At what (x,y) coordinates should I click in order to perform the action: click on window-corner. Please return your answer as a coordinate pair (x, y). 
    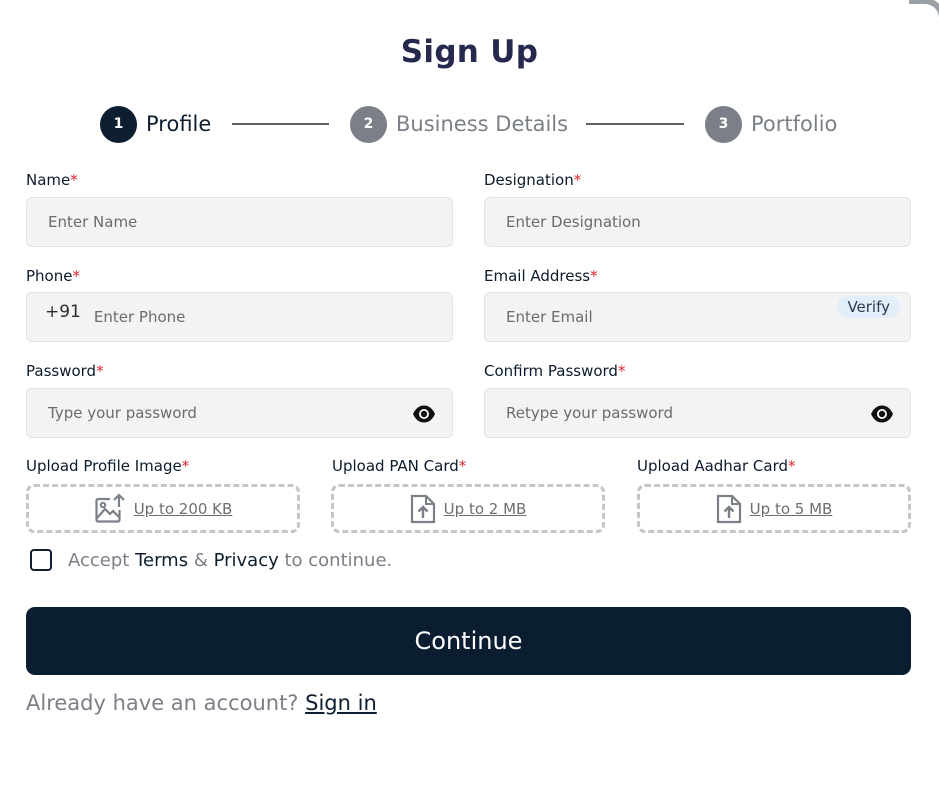
    Looking at the image, I should click on (924, 15).